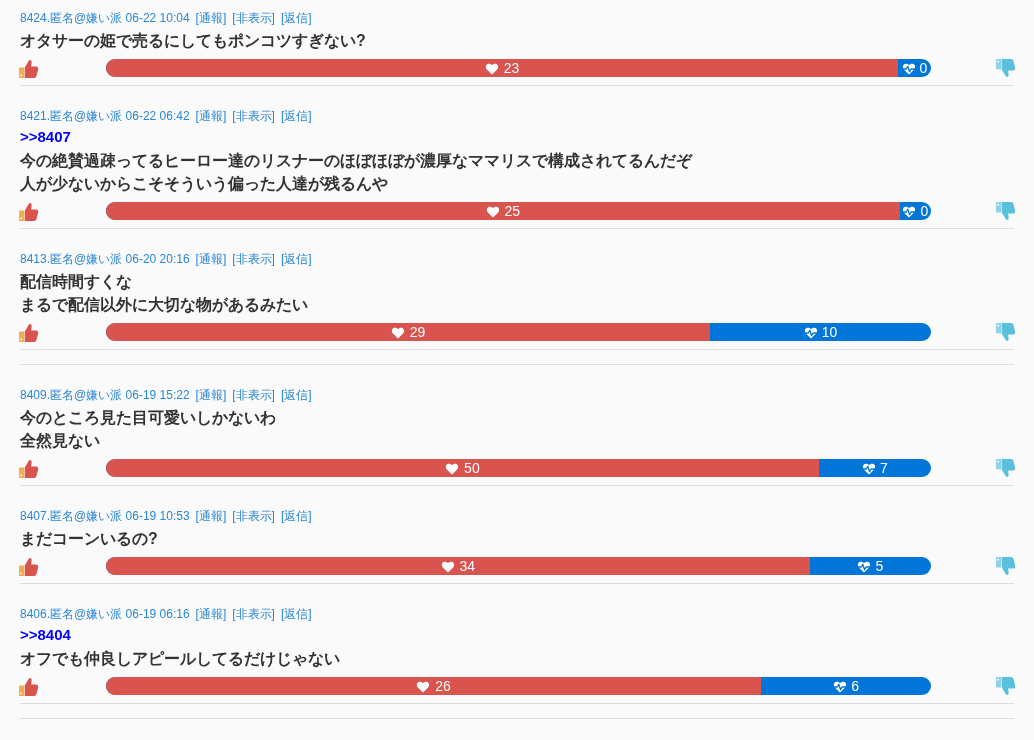  Describe the element at coordinates (884, 468) in the screenshot. I see `dislike-count: 7` at that location.